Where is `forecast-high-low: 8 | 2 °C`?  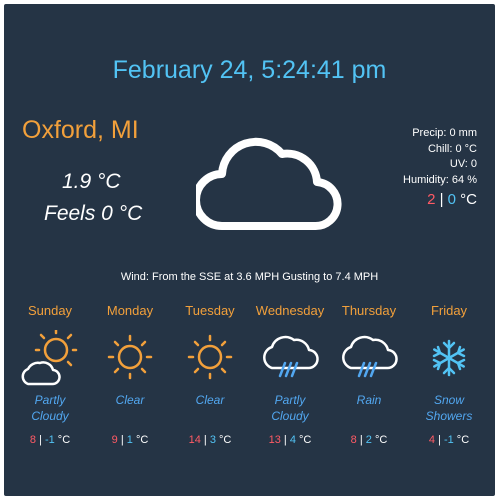
forecast-high-low: 8 | 2 °C is located at coordinates (369, 440).